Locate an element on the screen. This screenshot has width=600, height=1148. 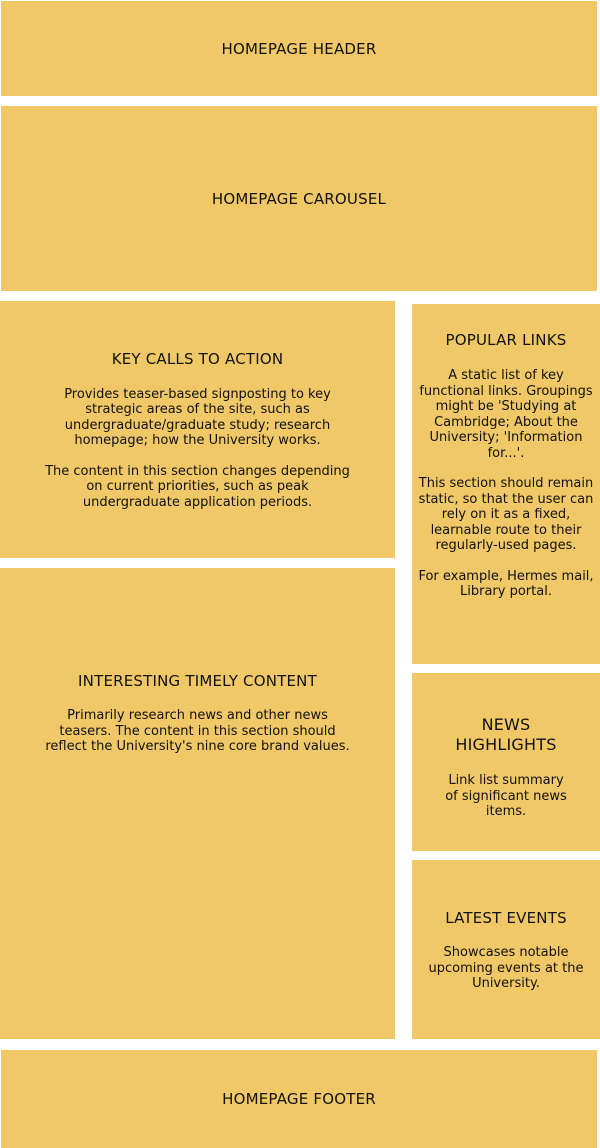
homepage-header-block: HOMEPAGE HEADER is located at coordinates (299, 48).